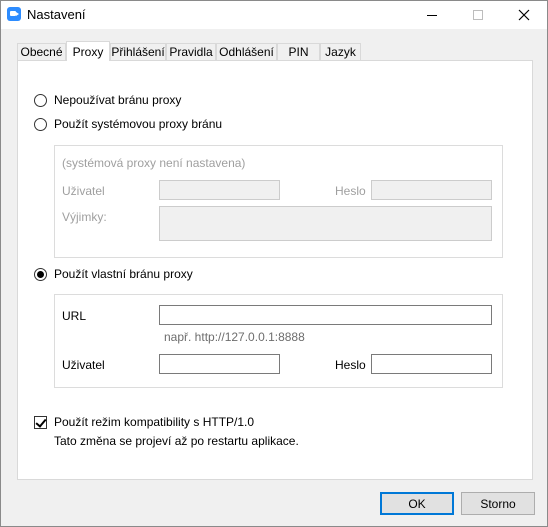 The image size is (548, 527). Describe the element at coordinates (14, 14) in the screenshot. I see `zoom-app-icon` at that location.